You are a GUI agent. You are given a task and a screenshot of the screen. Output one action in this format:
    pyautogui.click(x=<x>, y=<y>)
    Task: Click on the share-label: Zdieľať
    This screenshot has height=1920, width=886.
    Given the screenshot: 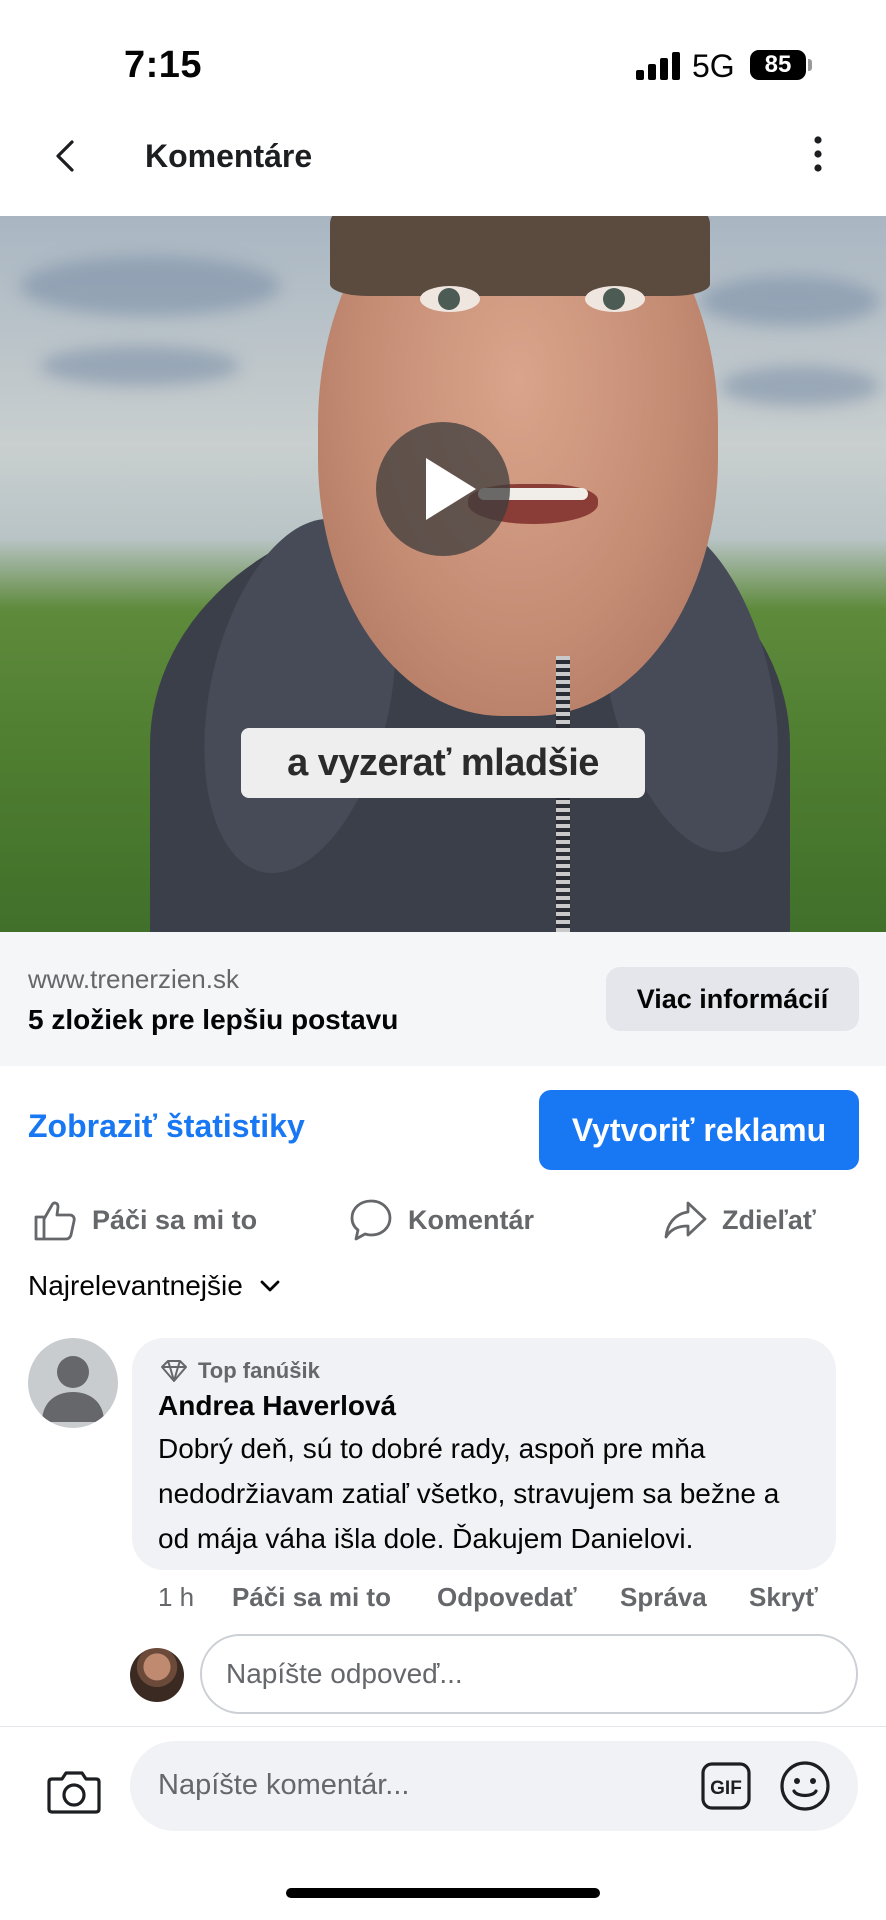 What is the action you would take?
    pyautogui.click(x=769, y=1219)
    